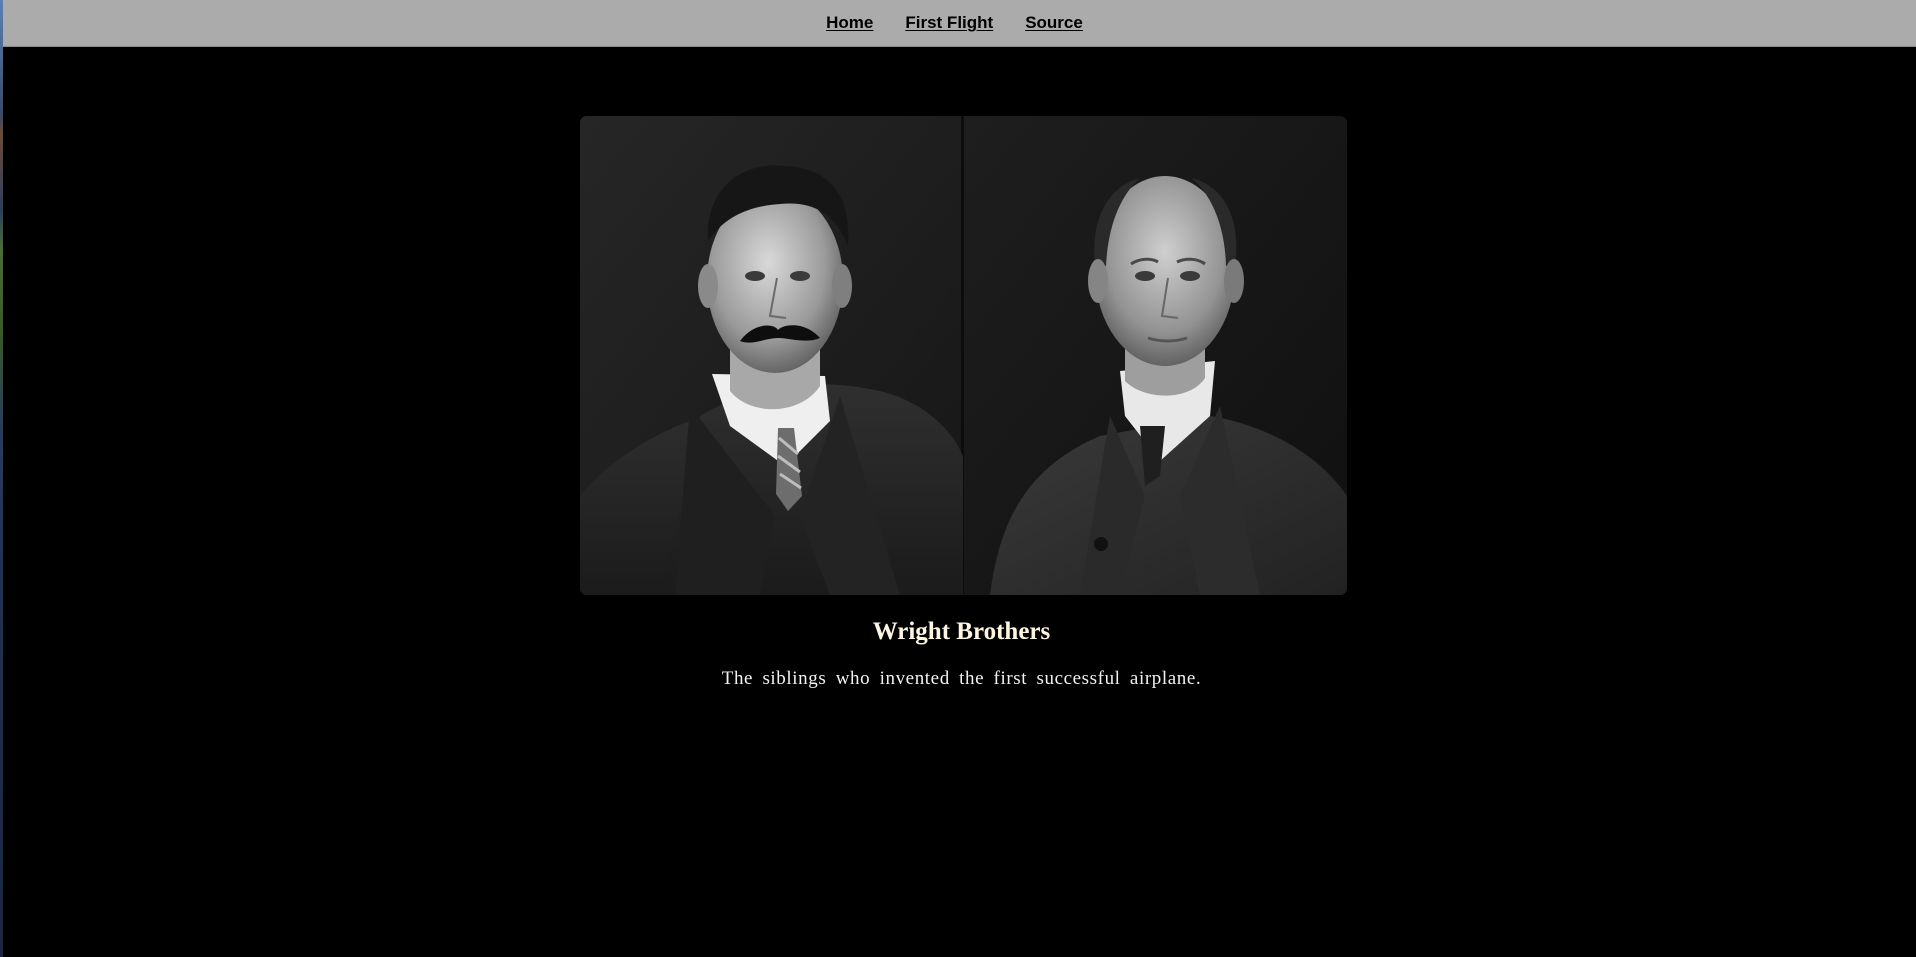 This screenshot has width=1916, height=957. I want to click on nav-link-first-flight: First Flight, so click(949, 23).